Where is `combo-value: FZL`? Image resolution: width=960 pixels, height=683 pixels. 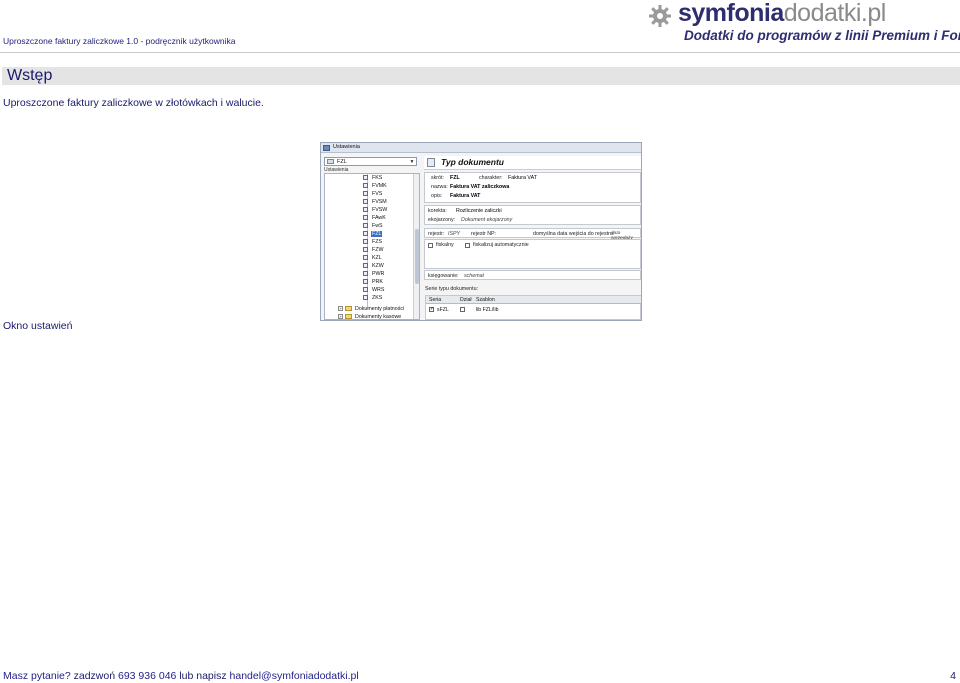
combo-value: FZL is located at coordinates (342, 162).